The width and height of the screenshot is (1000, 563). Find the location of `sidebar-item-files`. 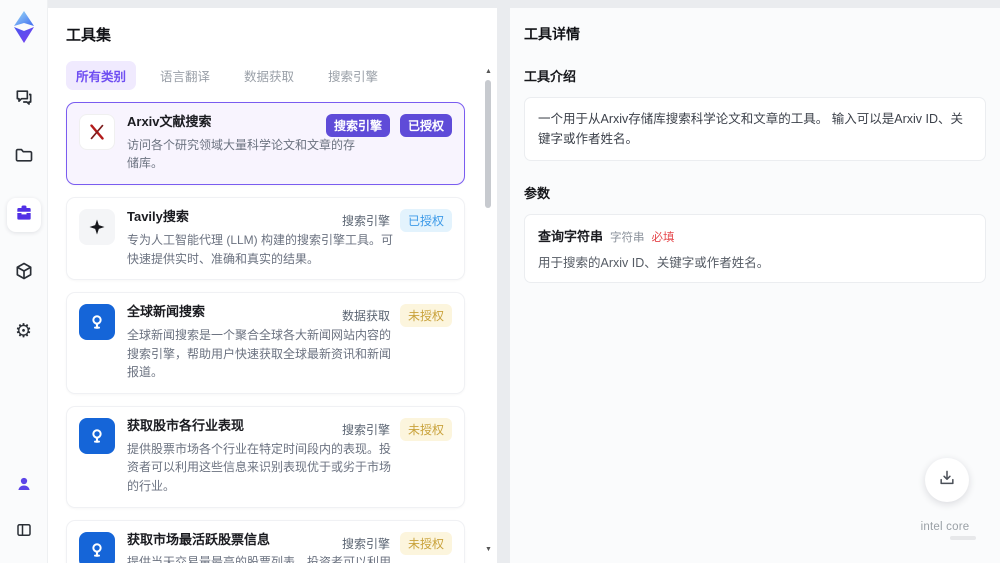

sidebar-item-files is located at coordinates (24, 157).